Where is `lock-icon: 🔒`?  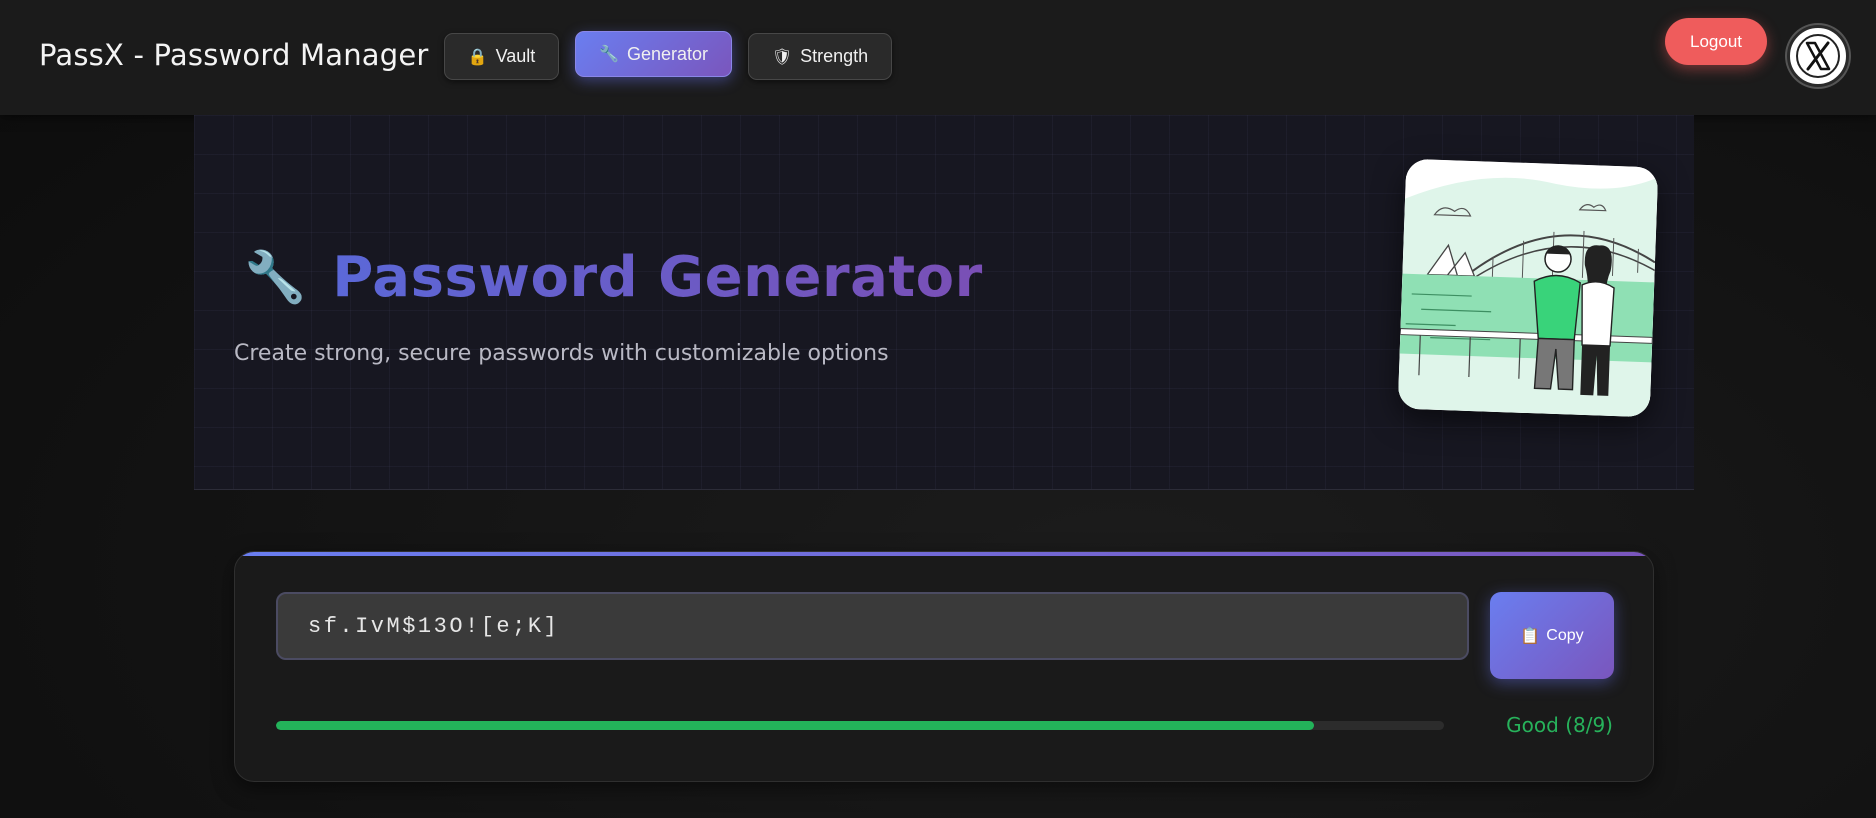
lock-icon: 🔒 is located at coordinates (477, 57).